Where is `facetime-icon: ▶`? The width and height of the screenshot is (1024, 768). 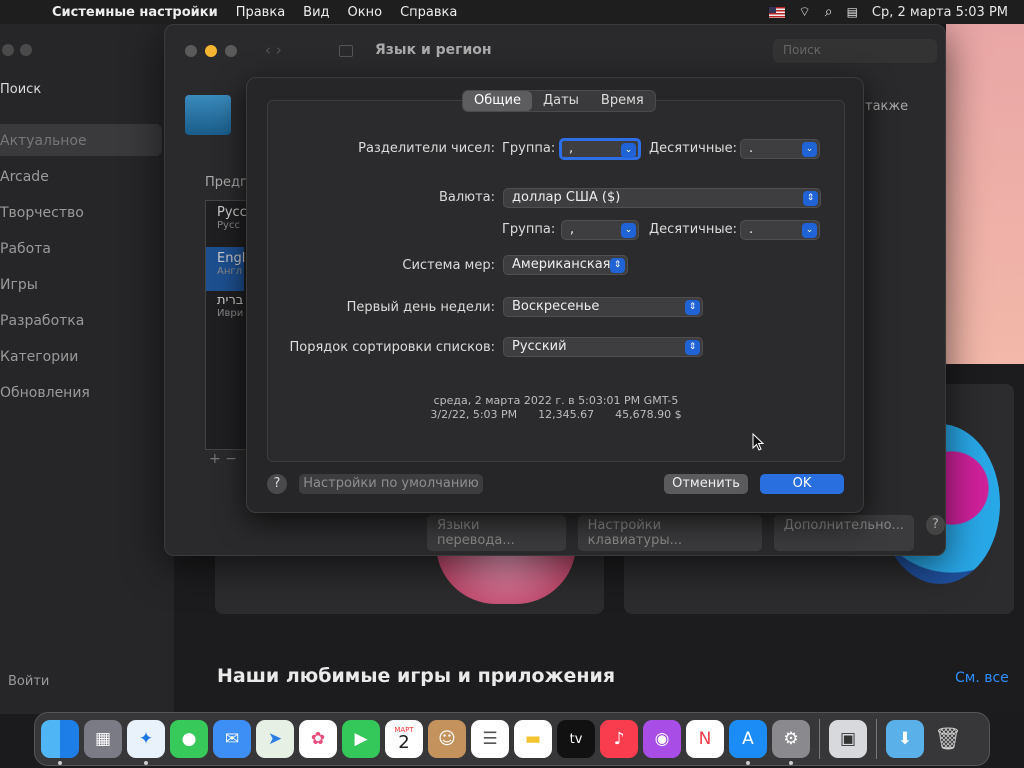 facetime-icon: ▶ is located at coordinates (361, 739).